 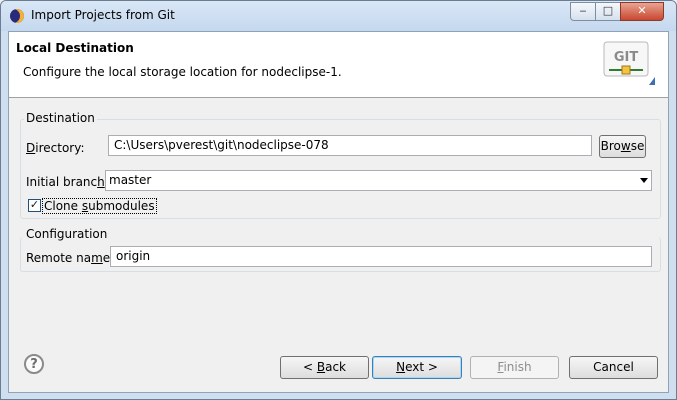 What do you see at coordinates (99, 206) in the screenshot?
I see `clone-submodules-label: Clone submodules` at bounding box center [99, 206].